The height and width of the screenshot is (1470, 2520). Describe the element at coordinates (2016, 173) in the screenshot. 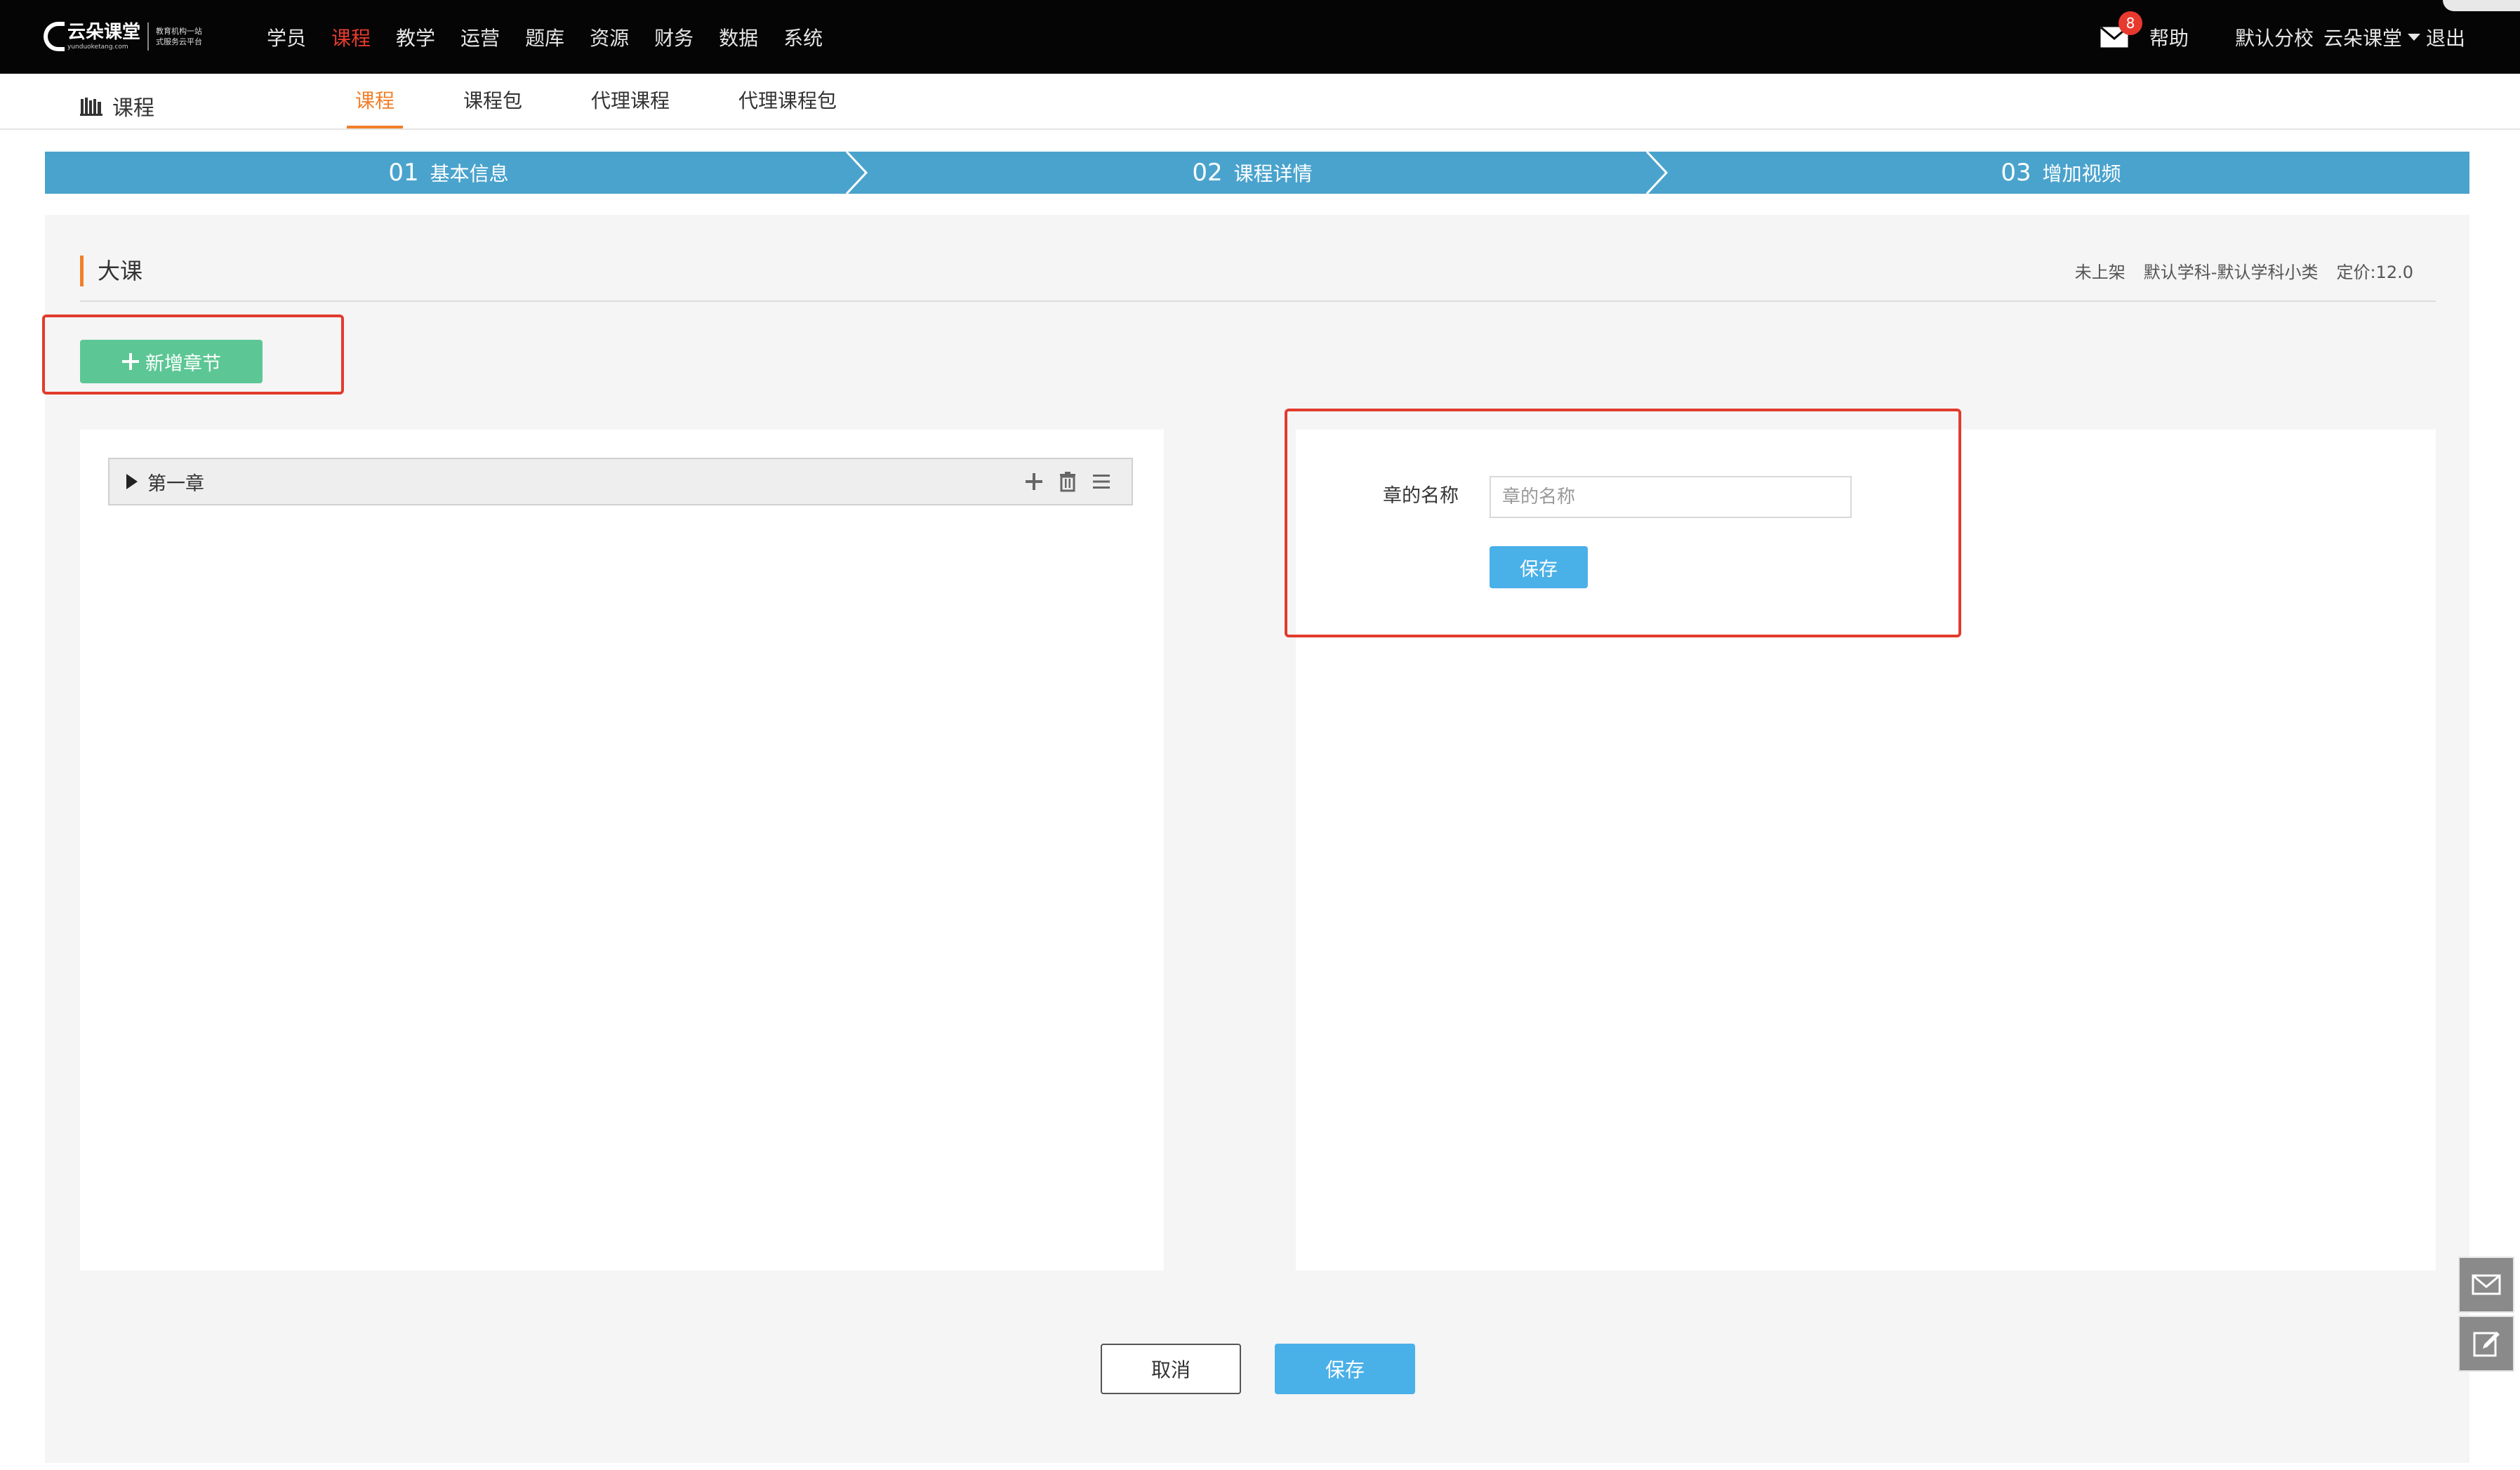

I see `step-number: 03` at that location.